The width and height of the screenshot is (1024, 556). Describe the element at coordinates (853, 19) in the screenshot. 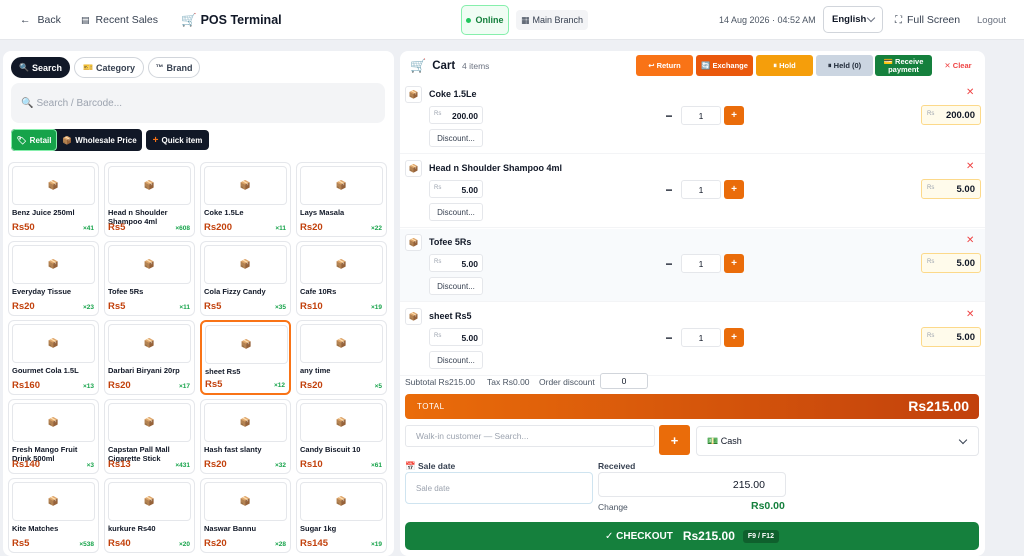

I see `language-select: English` at that location.